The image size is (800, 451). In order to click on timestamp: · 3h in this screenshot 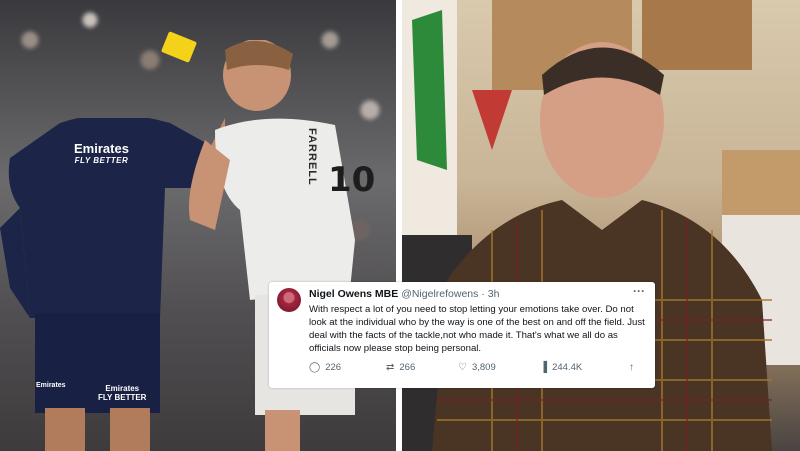, I will do `click(490, 294)`.